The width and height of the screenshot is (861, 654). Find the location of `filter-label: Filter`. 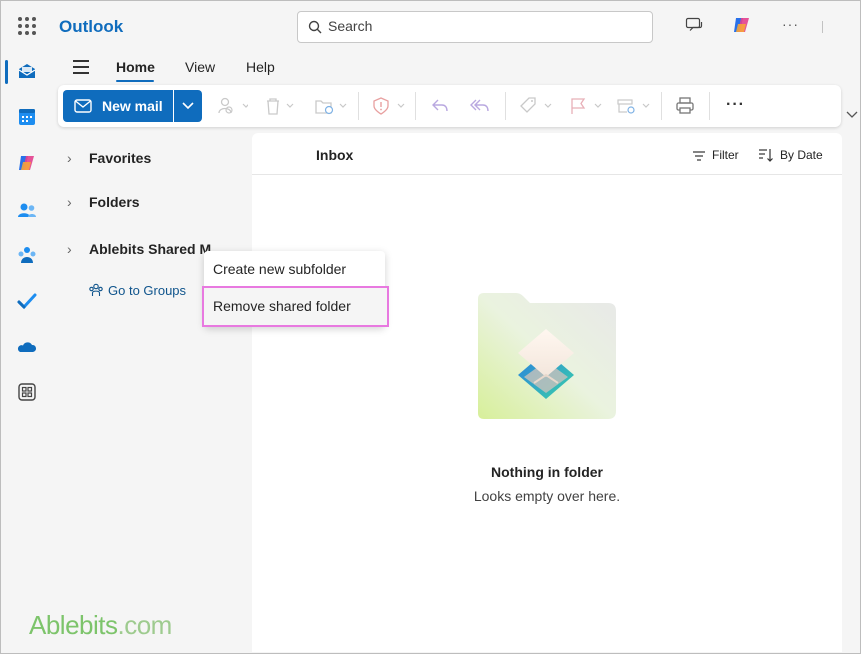

filter-label: Filter is located at coordinates (725, 155).